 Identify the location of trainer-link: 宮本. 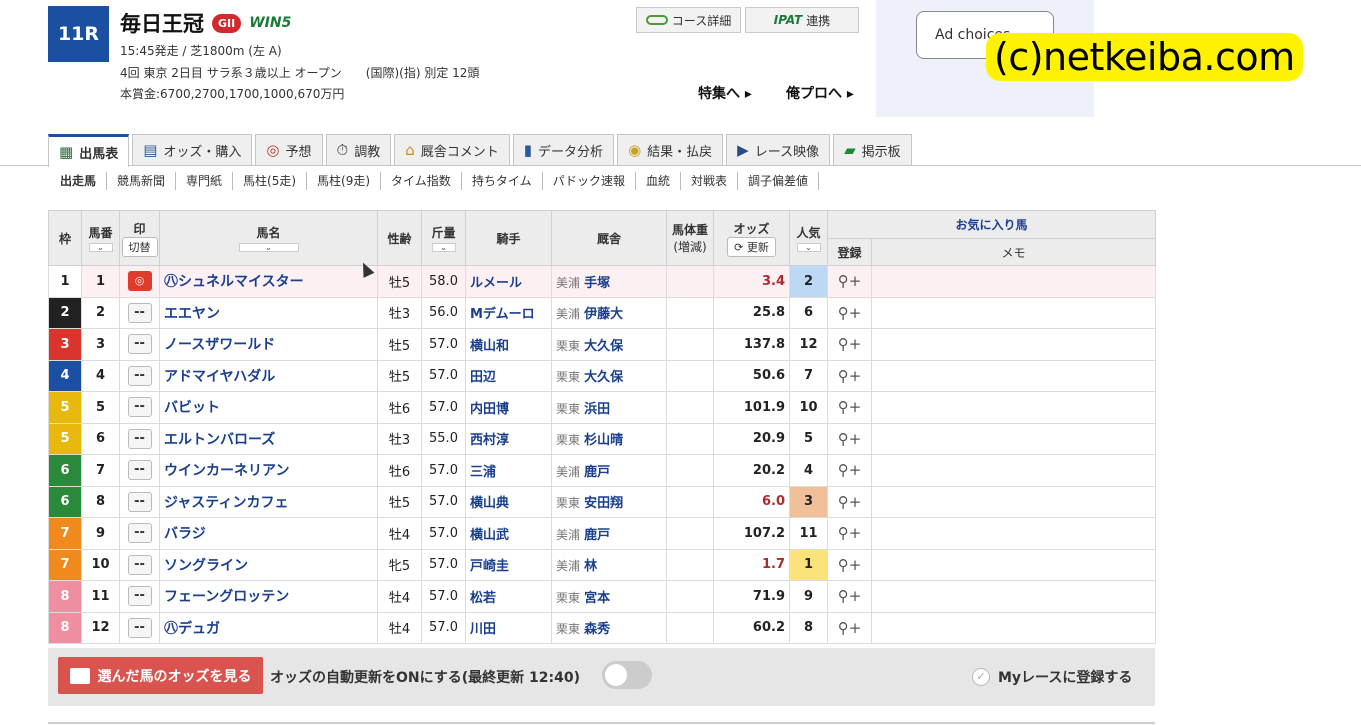
(597, 598).